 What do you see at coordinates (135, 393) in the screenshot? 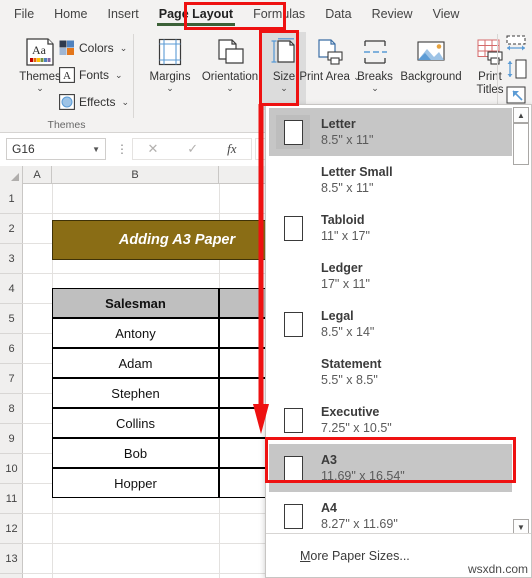
I see `table-row: Stephen` at bounding box center [135, 393].